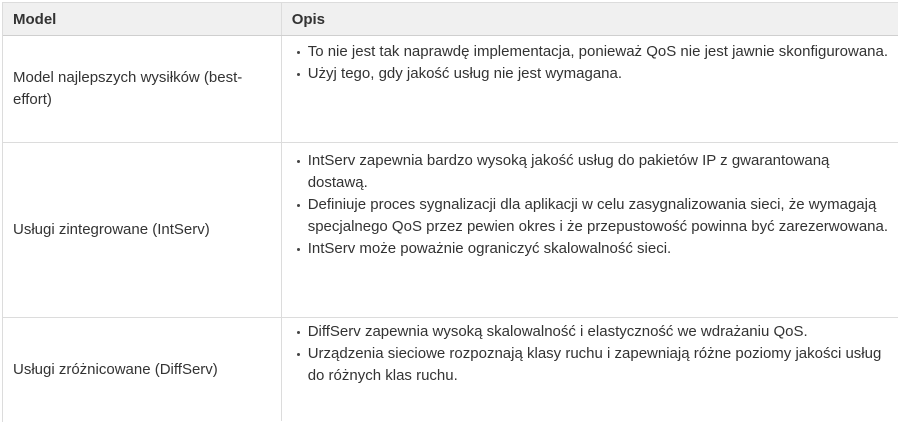  I want to click on model-name-cell: Model najlepszych wysiłków (best-effort), so click(142, 89).